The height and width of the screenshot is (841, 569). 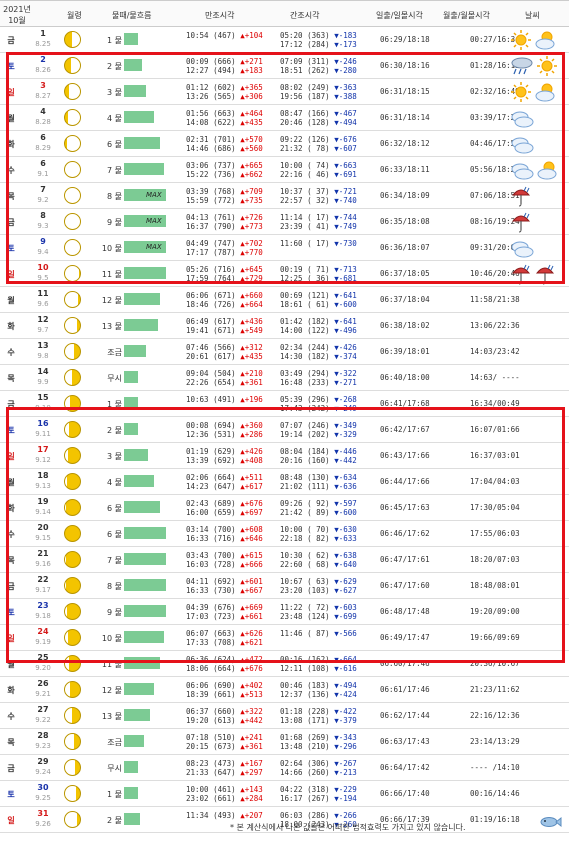 I want to click on low-tide-1: 00:46 (183), so click(x=305, y=685).